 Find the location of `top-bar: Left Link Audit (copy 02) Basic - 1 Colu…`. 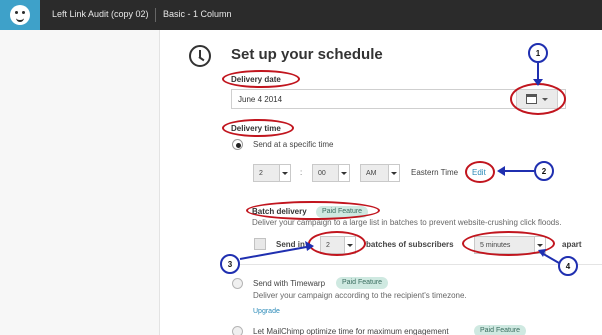

top-bar: Left Link Audit (copy 02) Basic - 1 Colu… is located at coordinates (301, 15).